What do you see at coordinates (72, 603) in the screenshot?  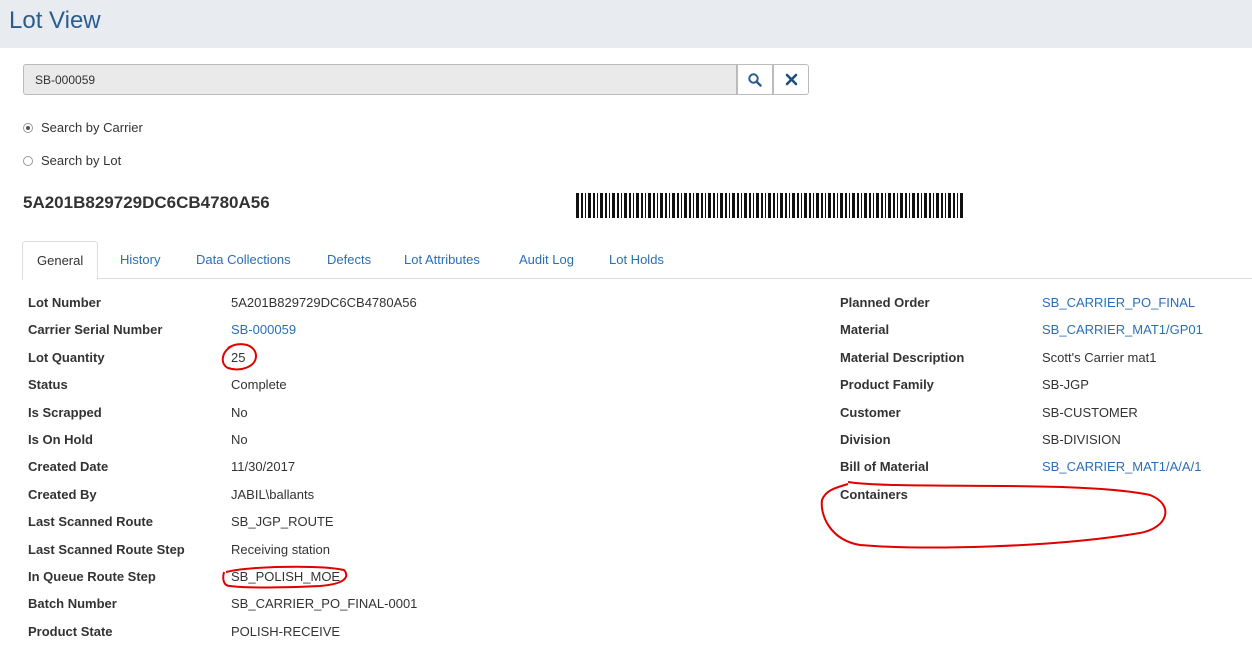 I see `field-label: Batch Number` at bounding box center [72, 603].